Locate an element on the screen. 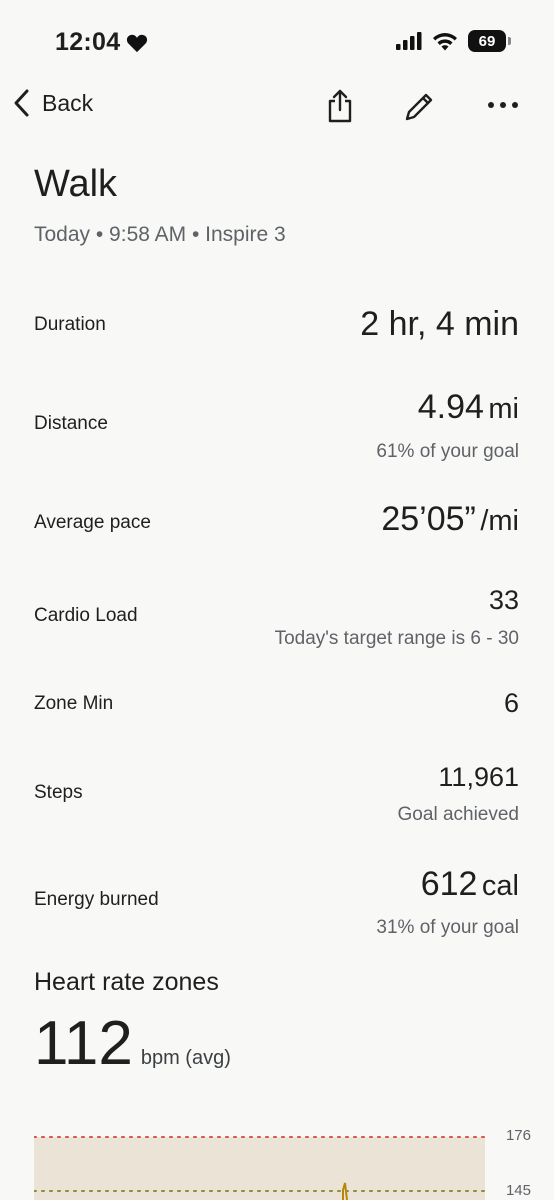  clock-text: 12:04 is located at coordinates (88, 42).